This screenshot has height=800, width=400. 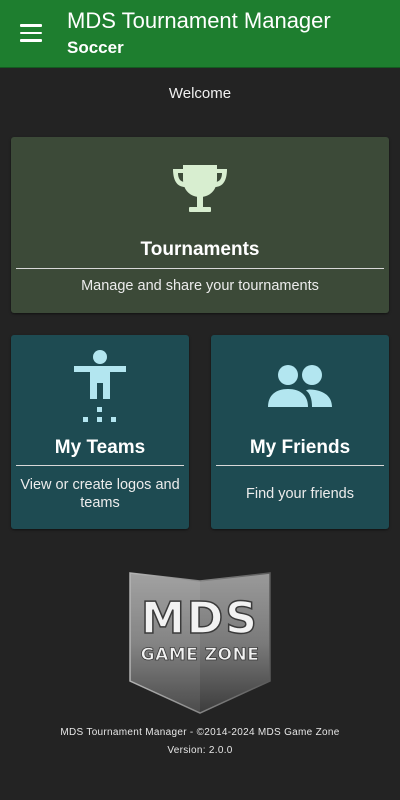 What do you see at coordinates (200, 655) in the screenshot?
I see `logo-text-game-zone: GAME ZONE` at bounding box center [200, 655].